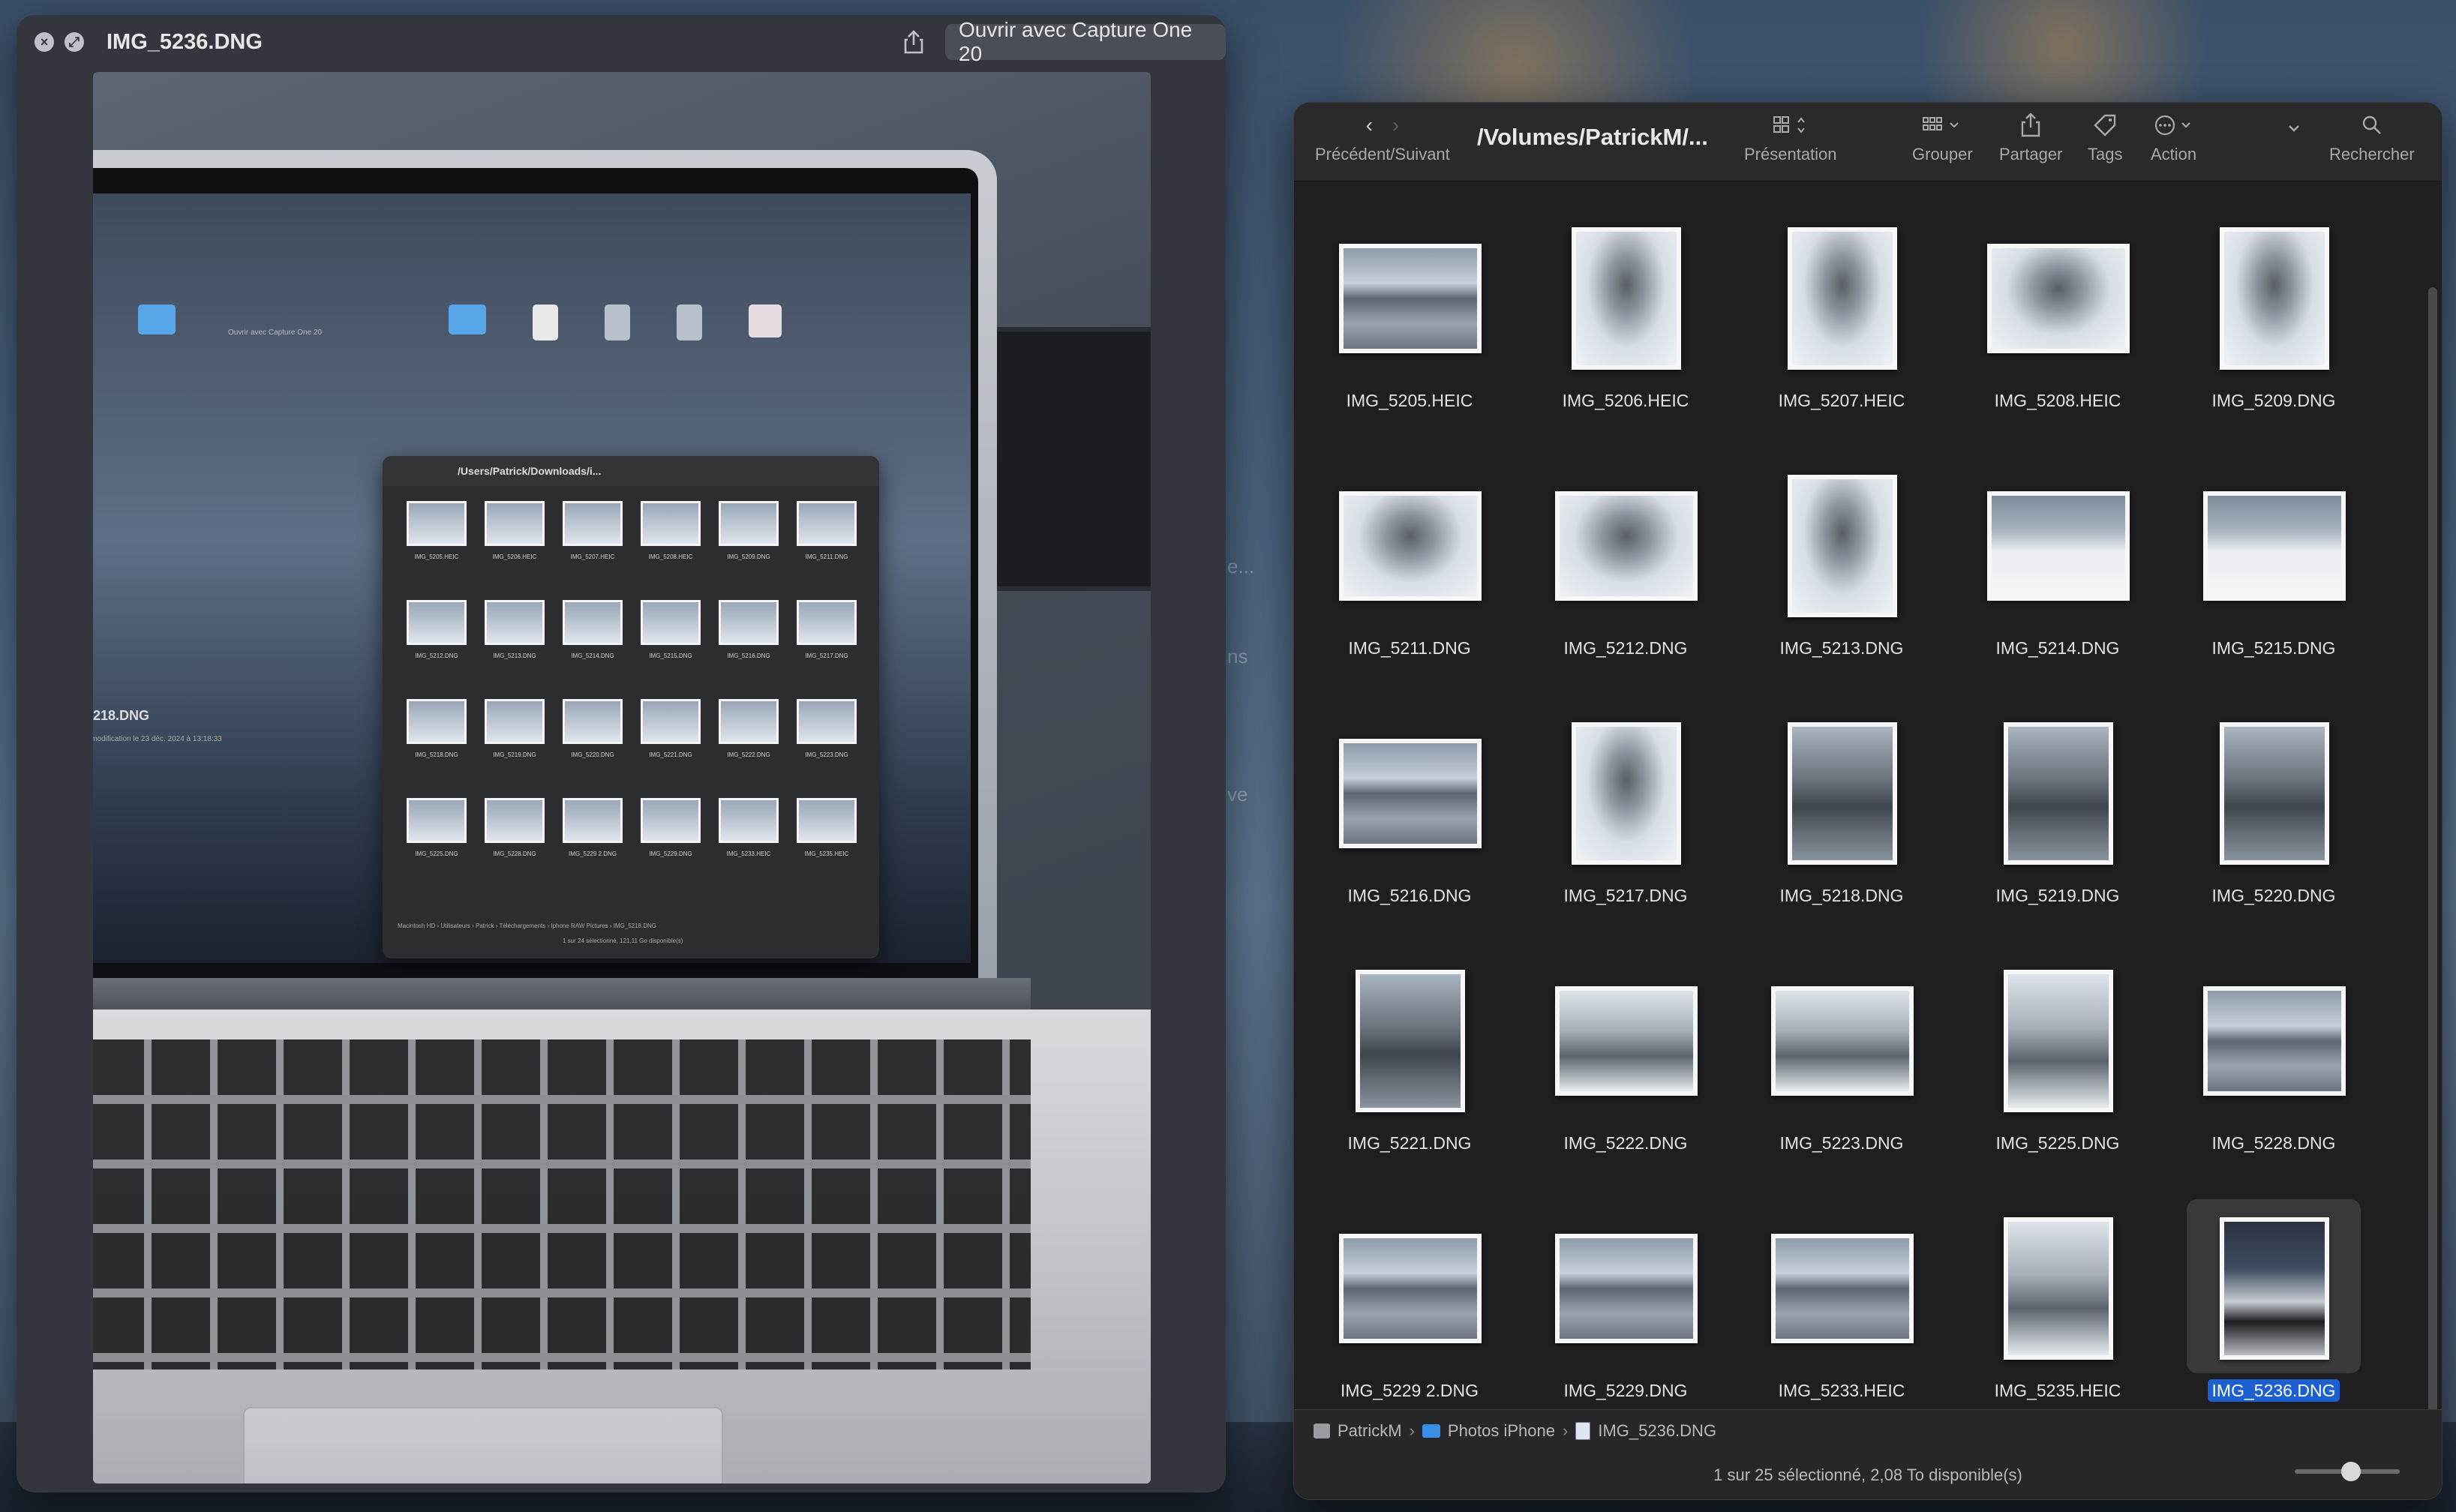 The height and width of the screenshot is (1512, 2456). What do you see at coordinates (562, 1205) in the screenshot?
I see `photo-keyboard-rows` at bounding box center [562, 1205].